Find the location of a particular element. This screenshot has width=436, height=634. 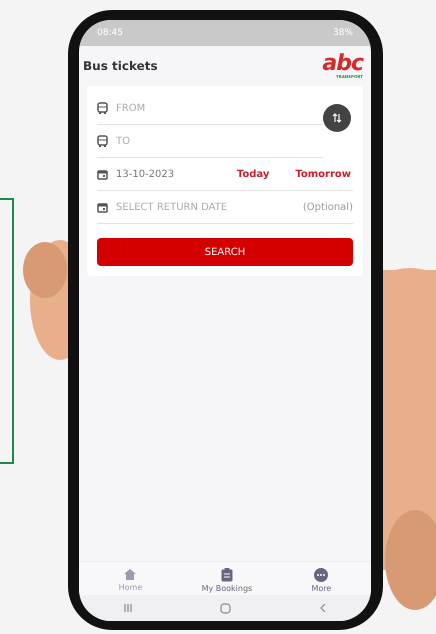

recents-icon is located at coordinates (127, 608).